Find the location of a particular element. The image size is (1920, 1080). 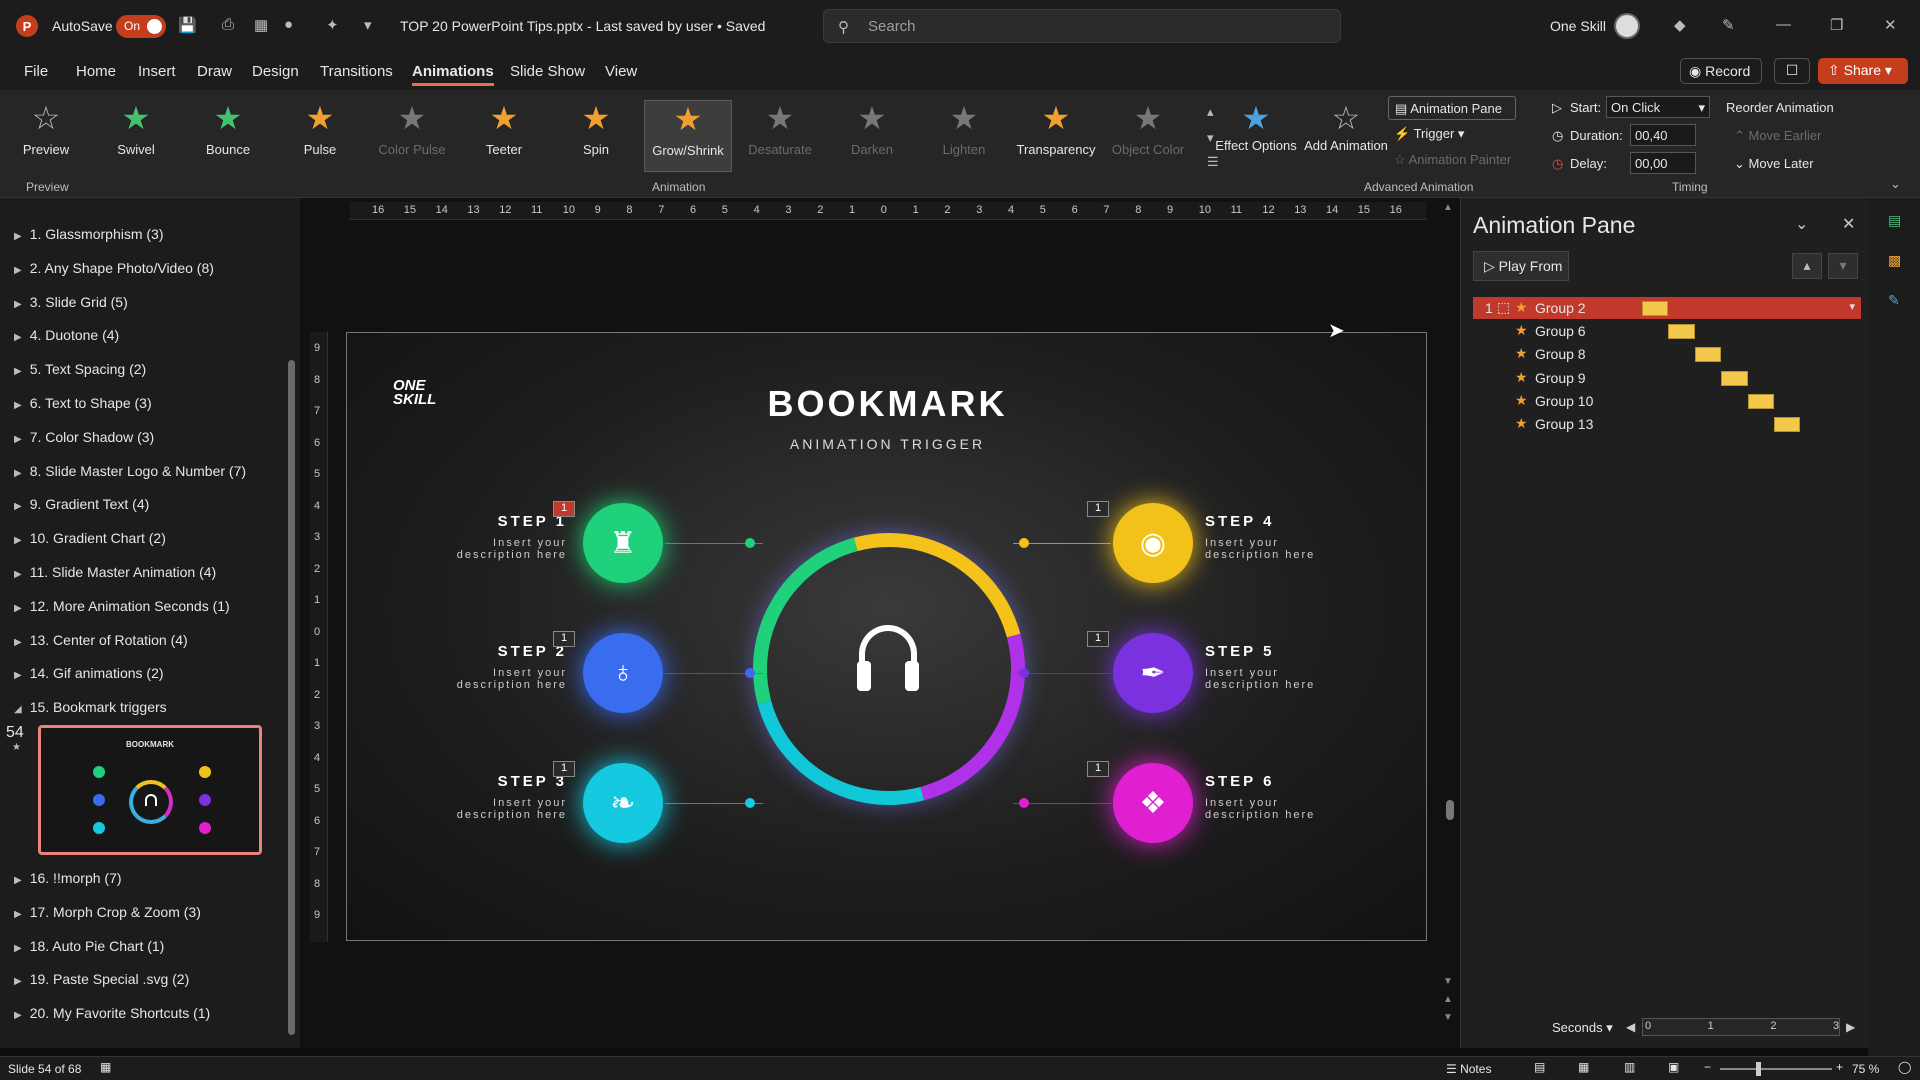

comment-icon: ☐ is located at coordinates (1792, 71).